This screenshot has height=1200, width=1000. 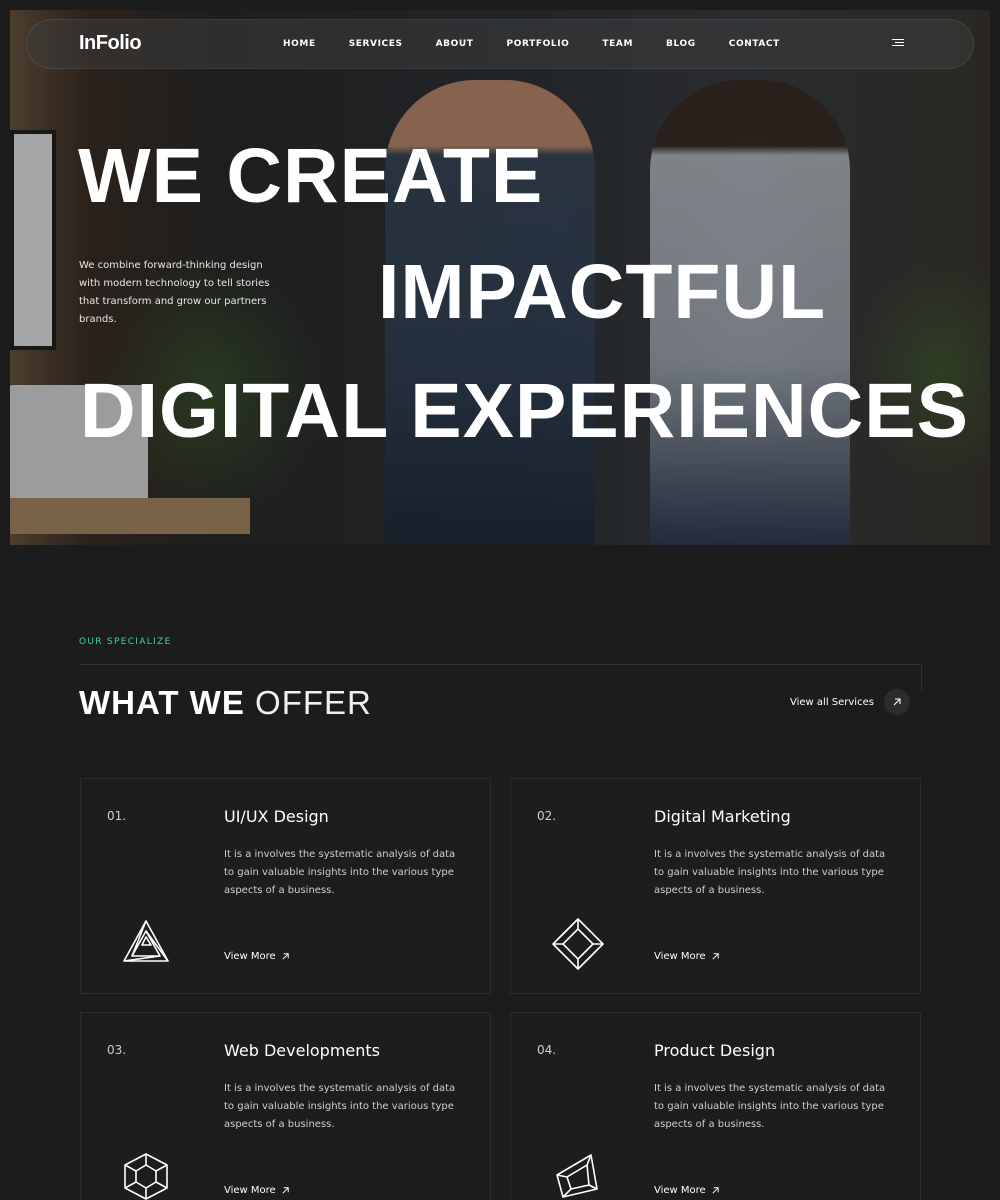 What do you see at coordinates (110, 43) in the screenshot?
I see `logo: InFolio` at bounding box center [110, 43].